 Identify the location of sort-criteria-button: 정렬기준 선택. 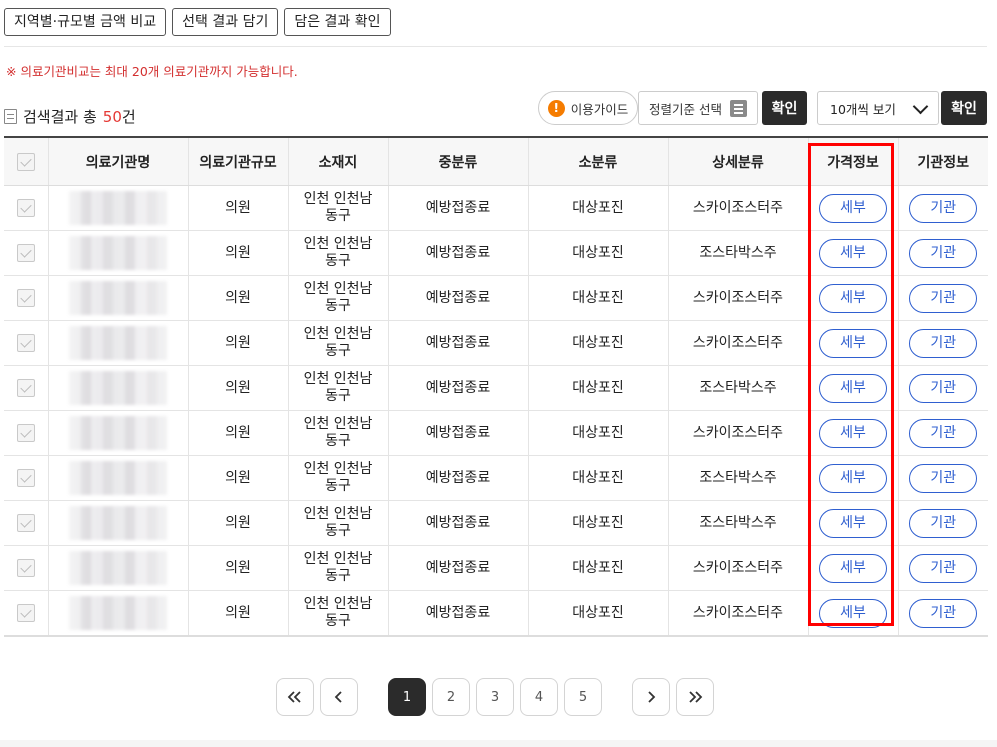
(698, 108).